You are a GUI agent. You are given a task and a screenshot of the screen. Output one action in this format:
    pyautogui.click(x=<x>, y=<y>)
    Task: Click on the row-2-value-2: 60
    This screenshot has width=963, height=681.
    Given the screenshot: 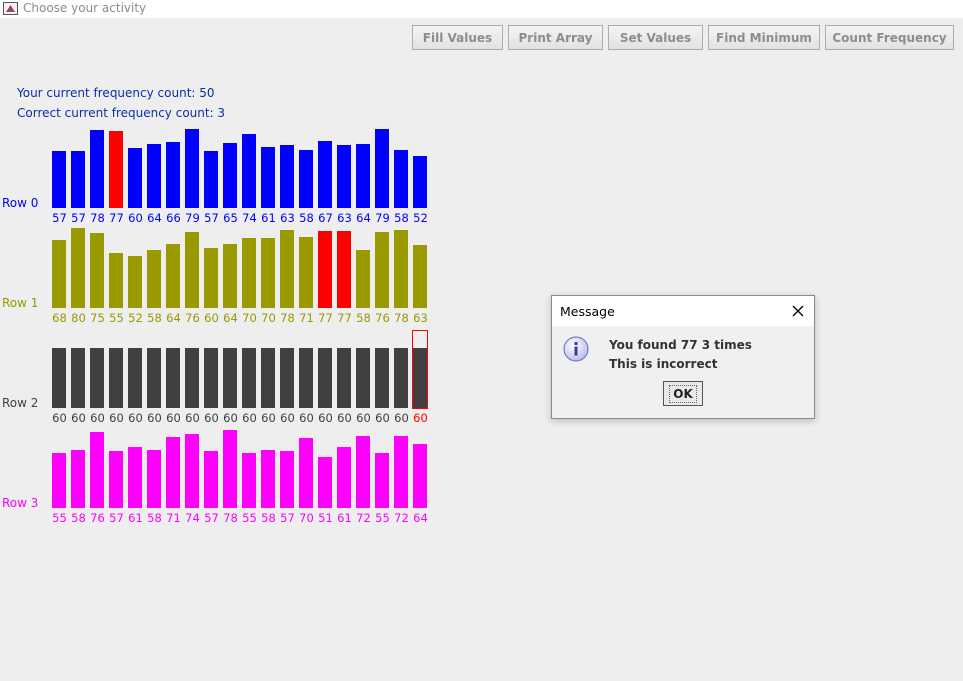 What is the action you would take?
    pyautogui.click(x=97, y=418)
    